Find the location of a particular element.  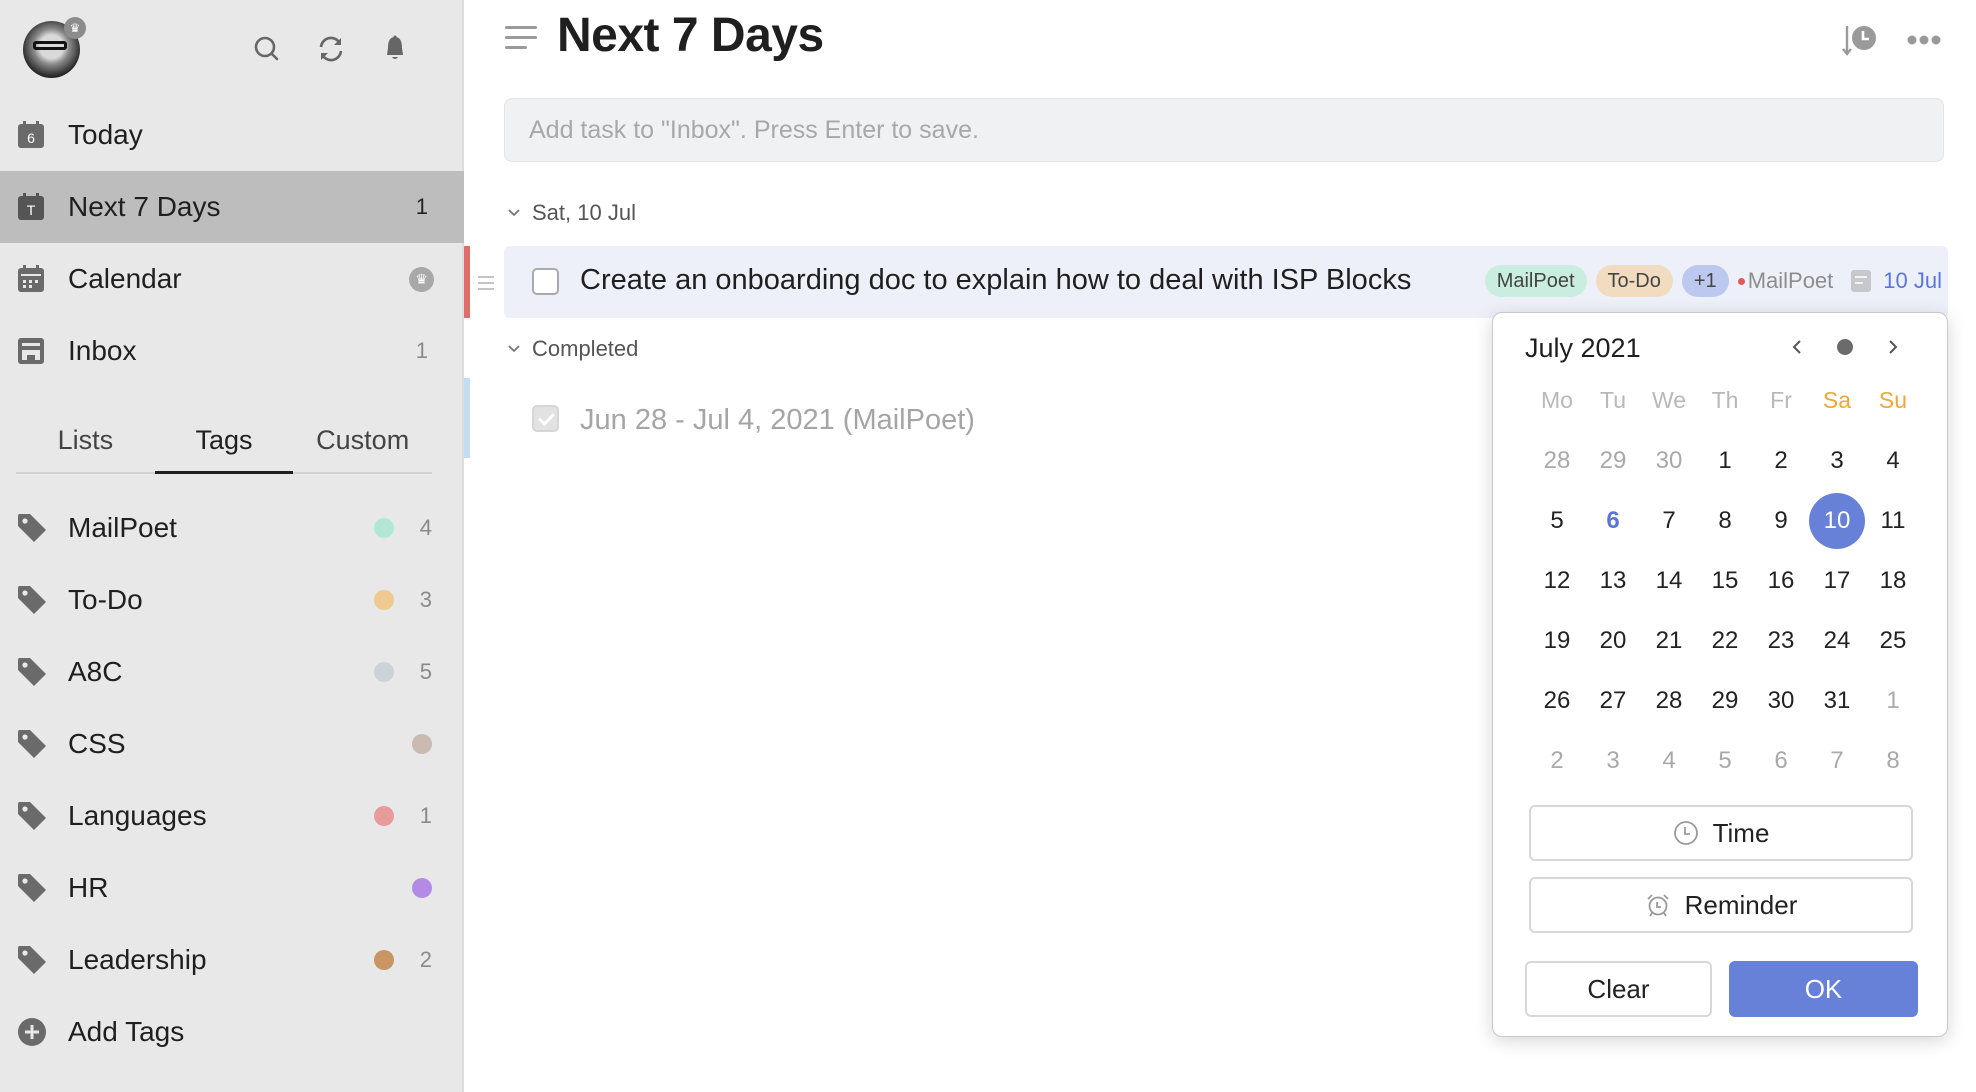

tag-item-mailpoet: MailPoet 4 is located at coordinates (232, 528).